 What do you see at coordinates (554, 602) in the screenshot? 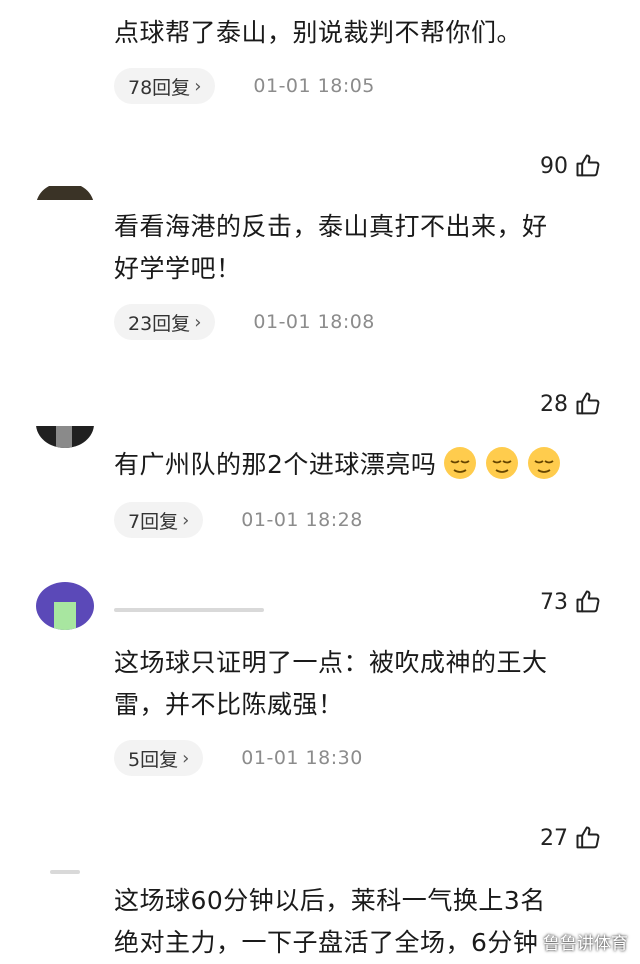
I see `like-count: 73` at bounding box center [554, 602].